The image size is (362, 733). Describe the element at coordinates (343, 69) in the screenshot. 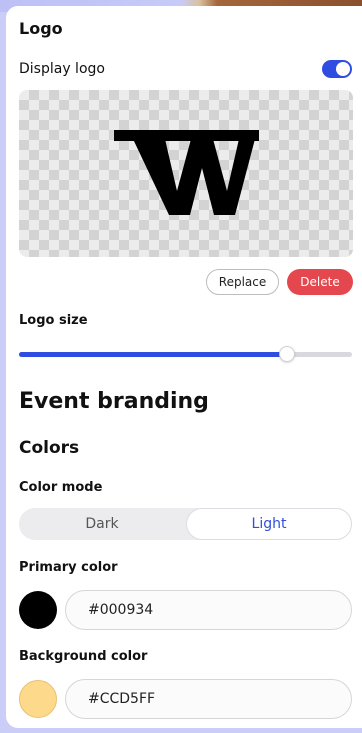

I see `toggle-knob` at that location.